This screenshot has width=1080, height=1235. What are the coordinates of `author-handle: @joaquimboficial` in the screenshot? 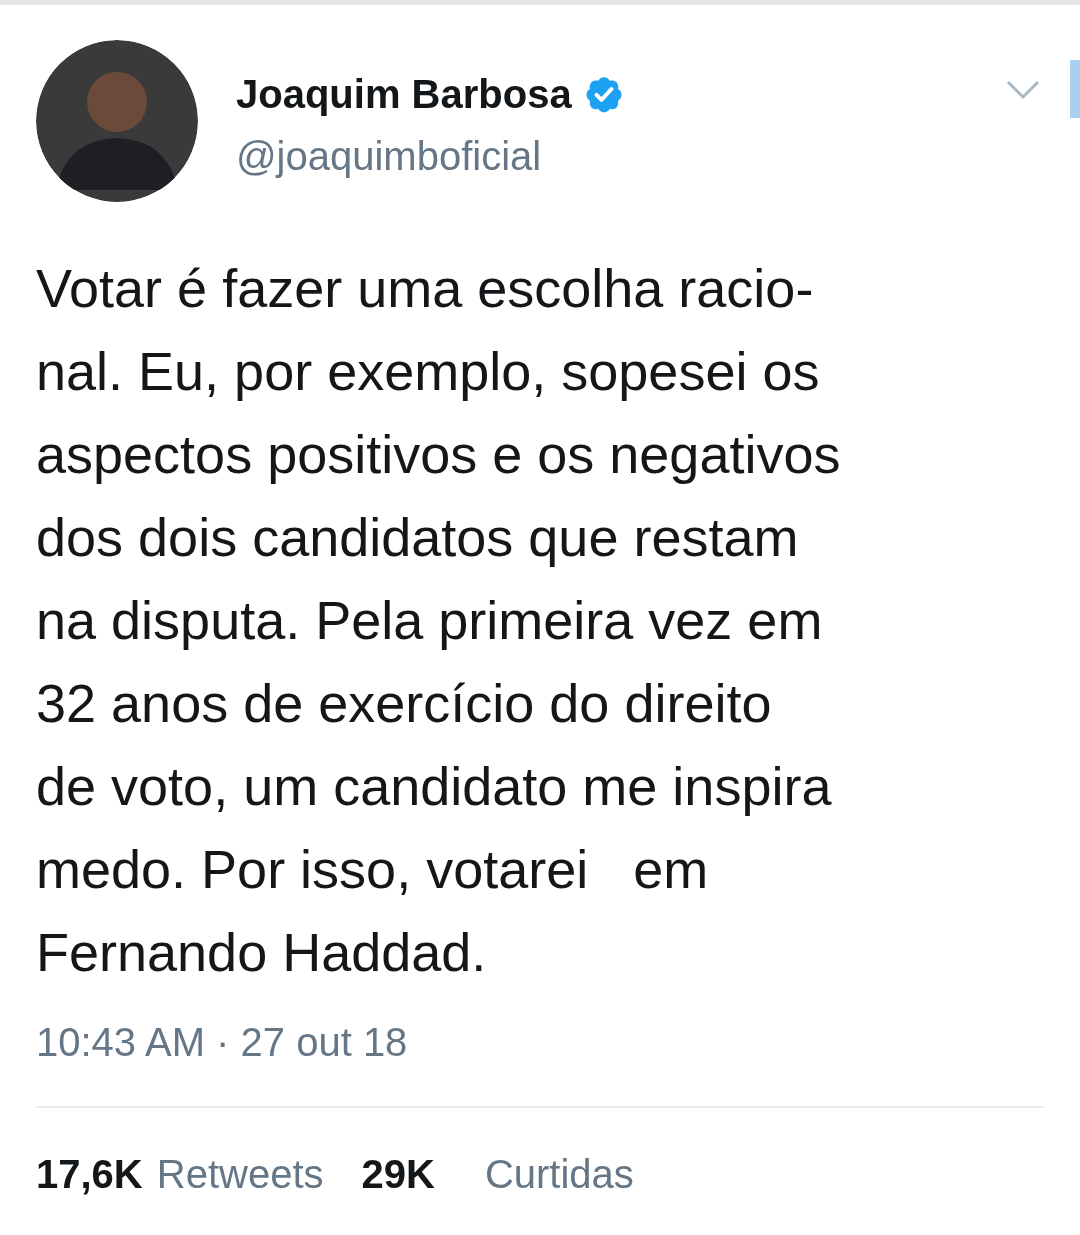 It's located at (389, 156).